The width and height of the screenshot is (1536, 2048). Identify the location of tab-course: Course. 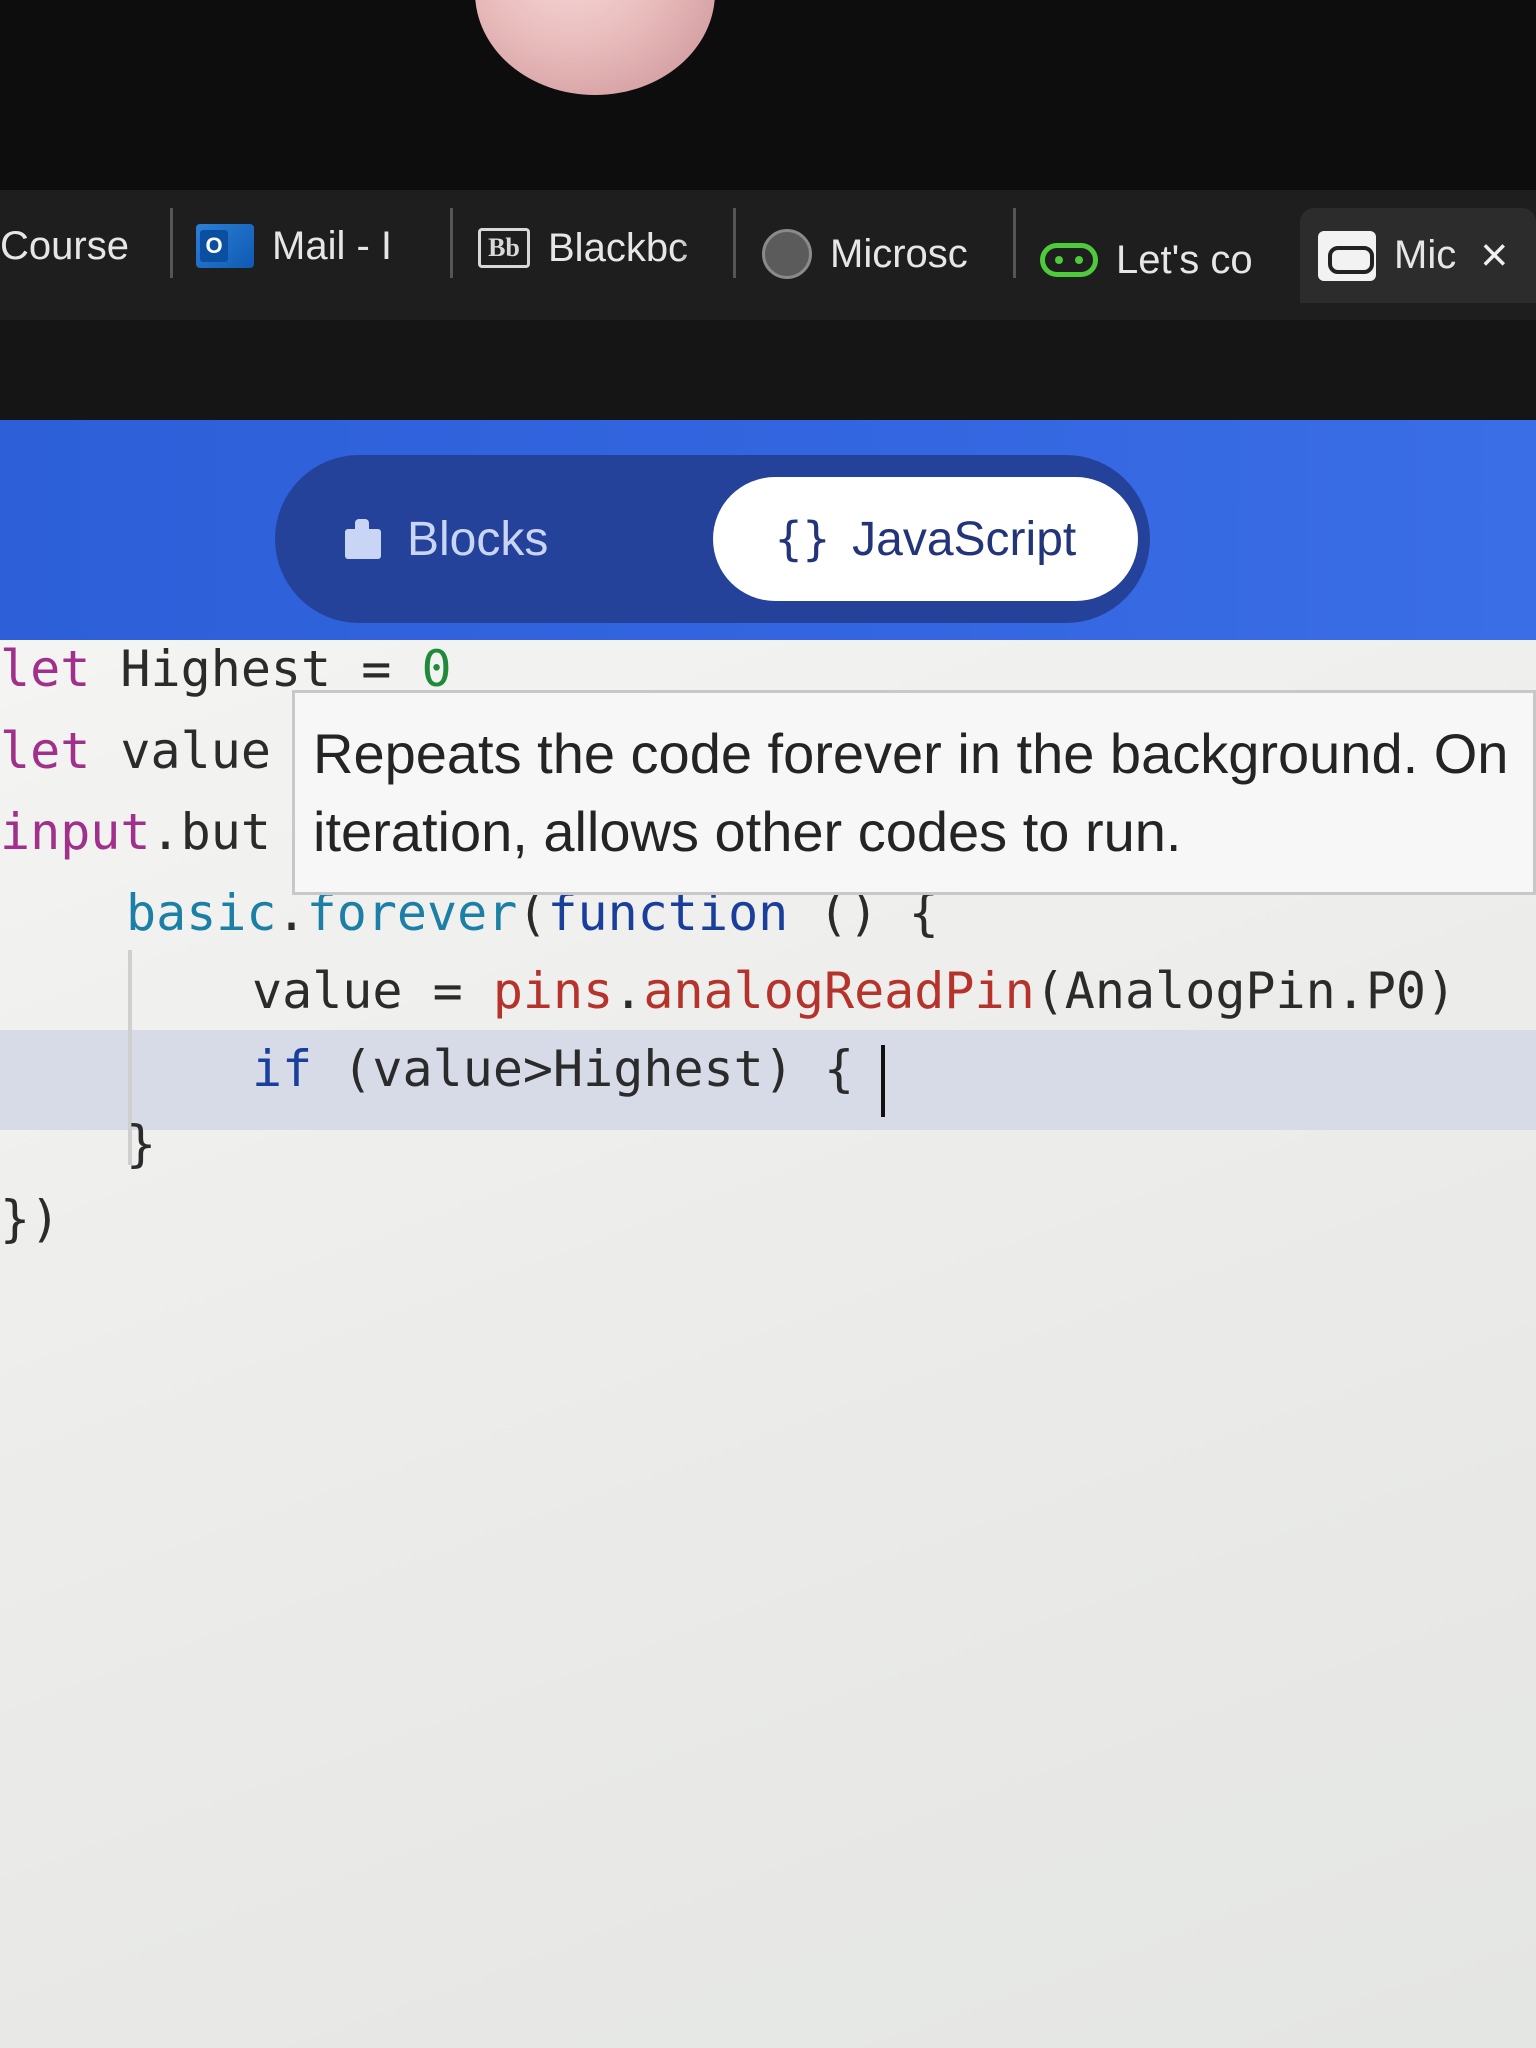
(70, 246).